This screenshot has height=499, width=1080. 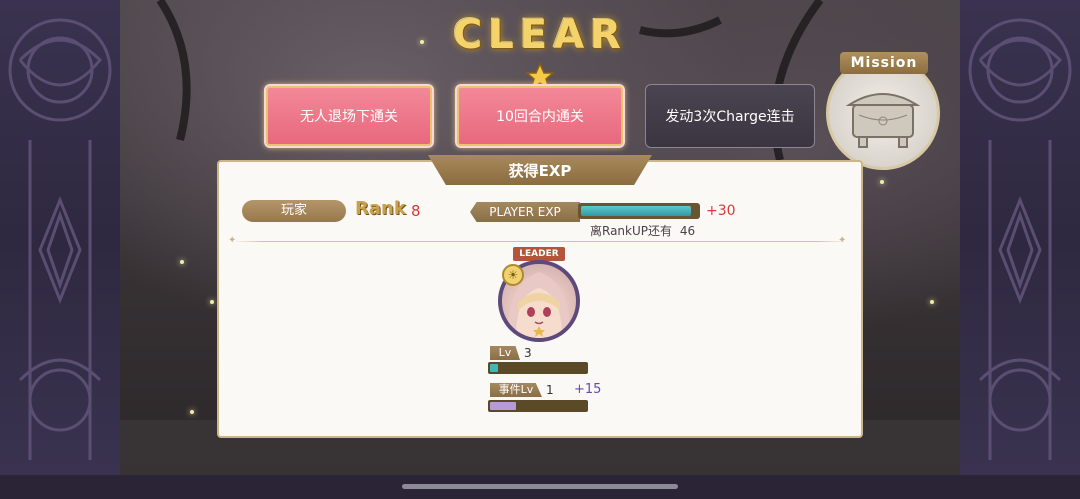 What do you see at coordinates (884, 63) in the screenshot?
I see `mission-badge-label: Mission` at bounding box center [884, 63].